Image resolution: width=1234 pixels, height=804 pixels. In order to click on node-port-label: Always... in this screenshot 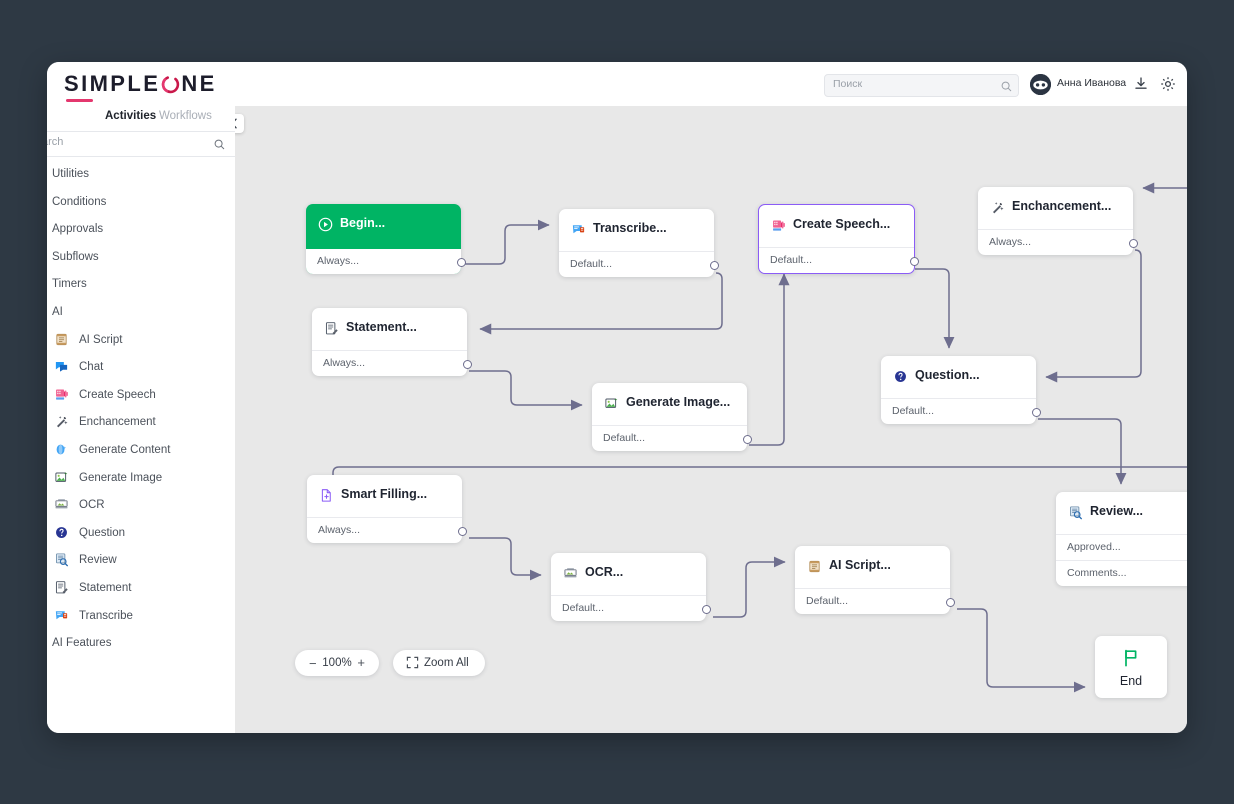, I will do `click(1010, 242)`.